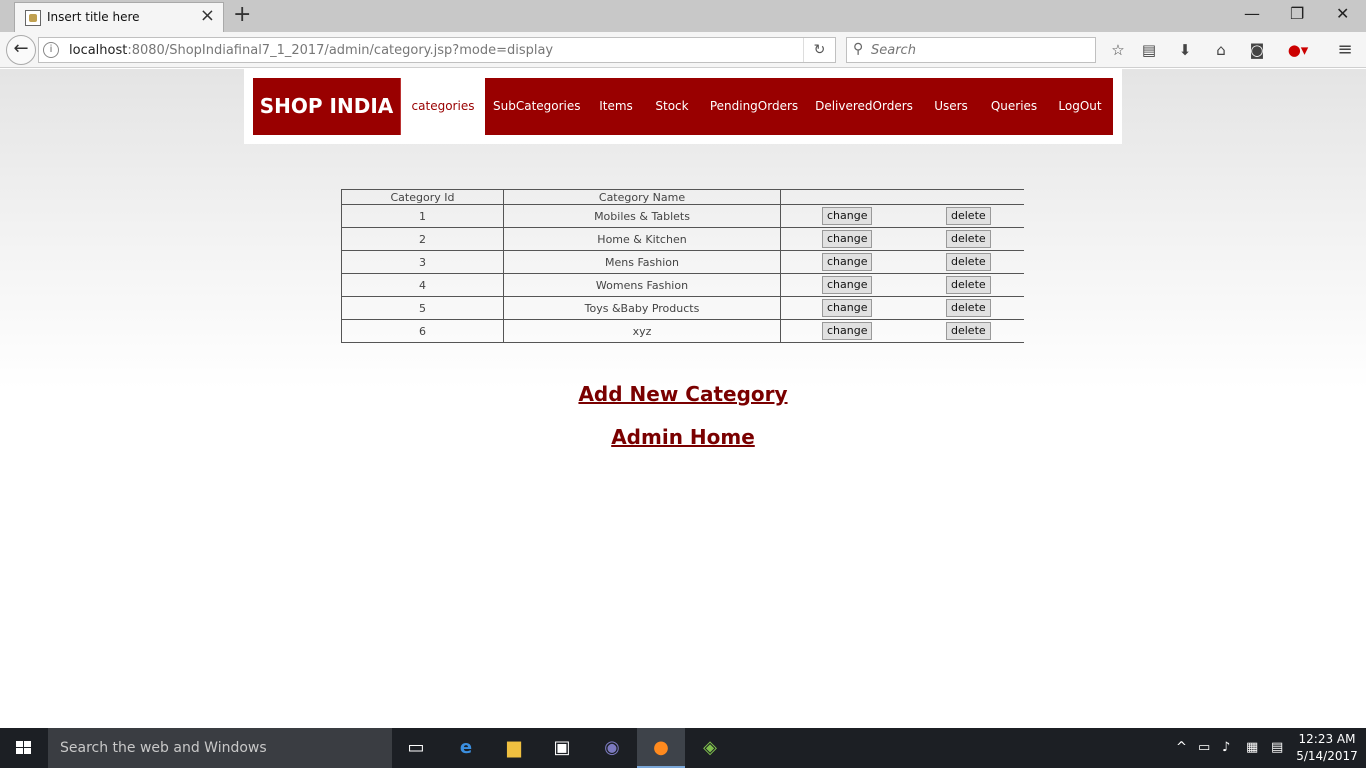 The width and height of the screenshot is (1366, 768). Describe the element at coordinates (514, 748) in the screenshot. I see `file-explorer-icon: ▆` at that location.